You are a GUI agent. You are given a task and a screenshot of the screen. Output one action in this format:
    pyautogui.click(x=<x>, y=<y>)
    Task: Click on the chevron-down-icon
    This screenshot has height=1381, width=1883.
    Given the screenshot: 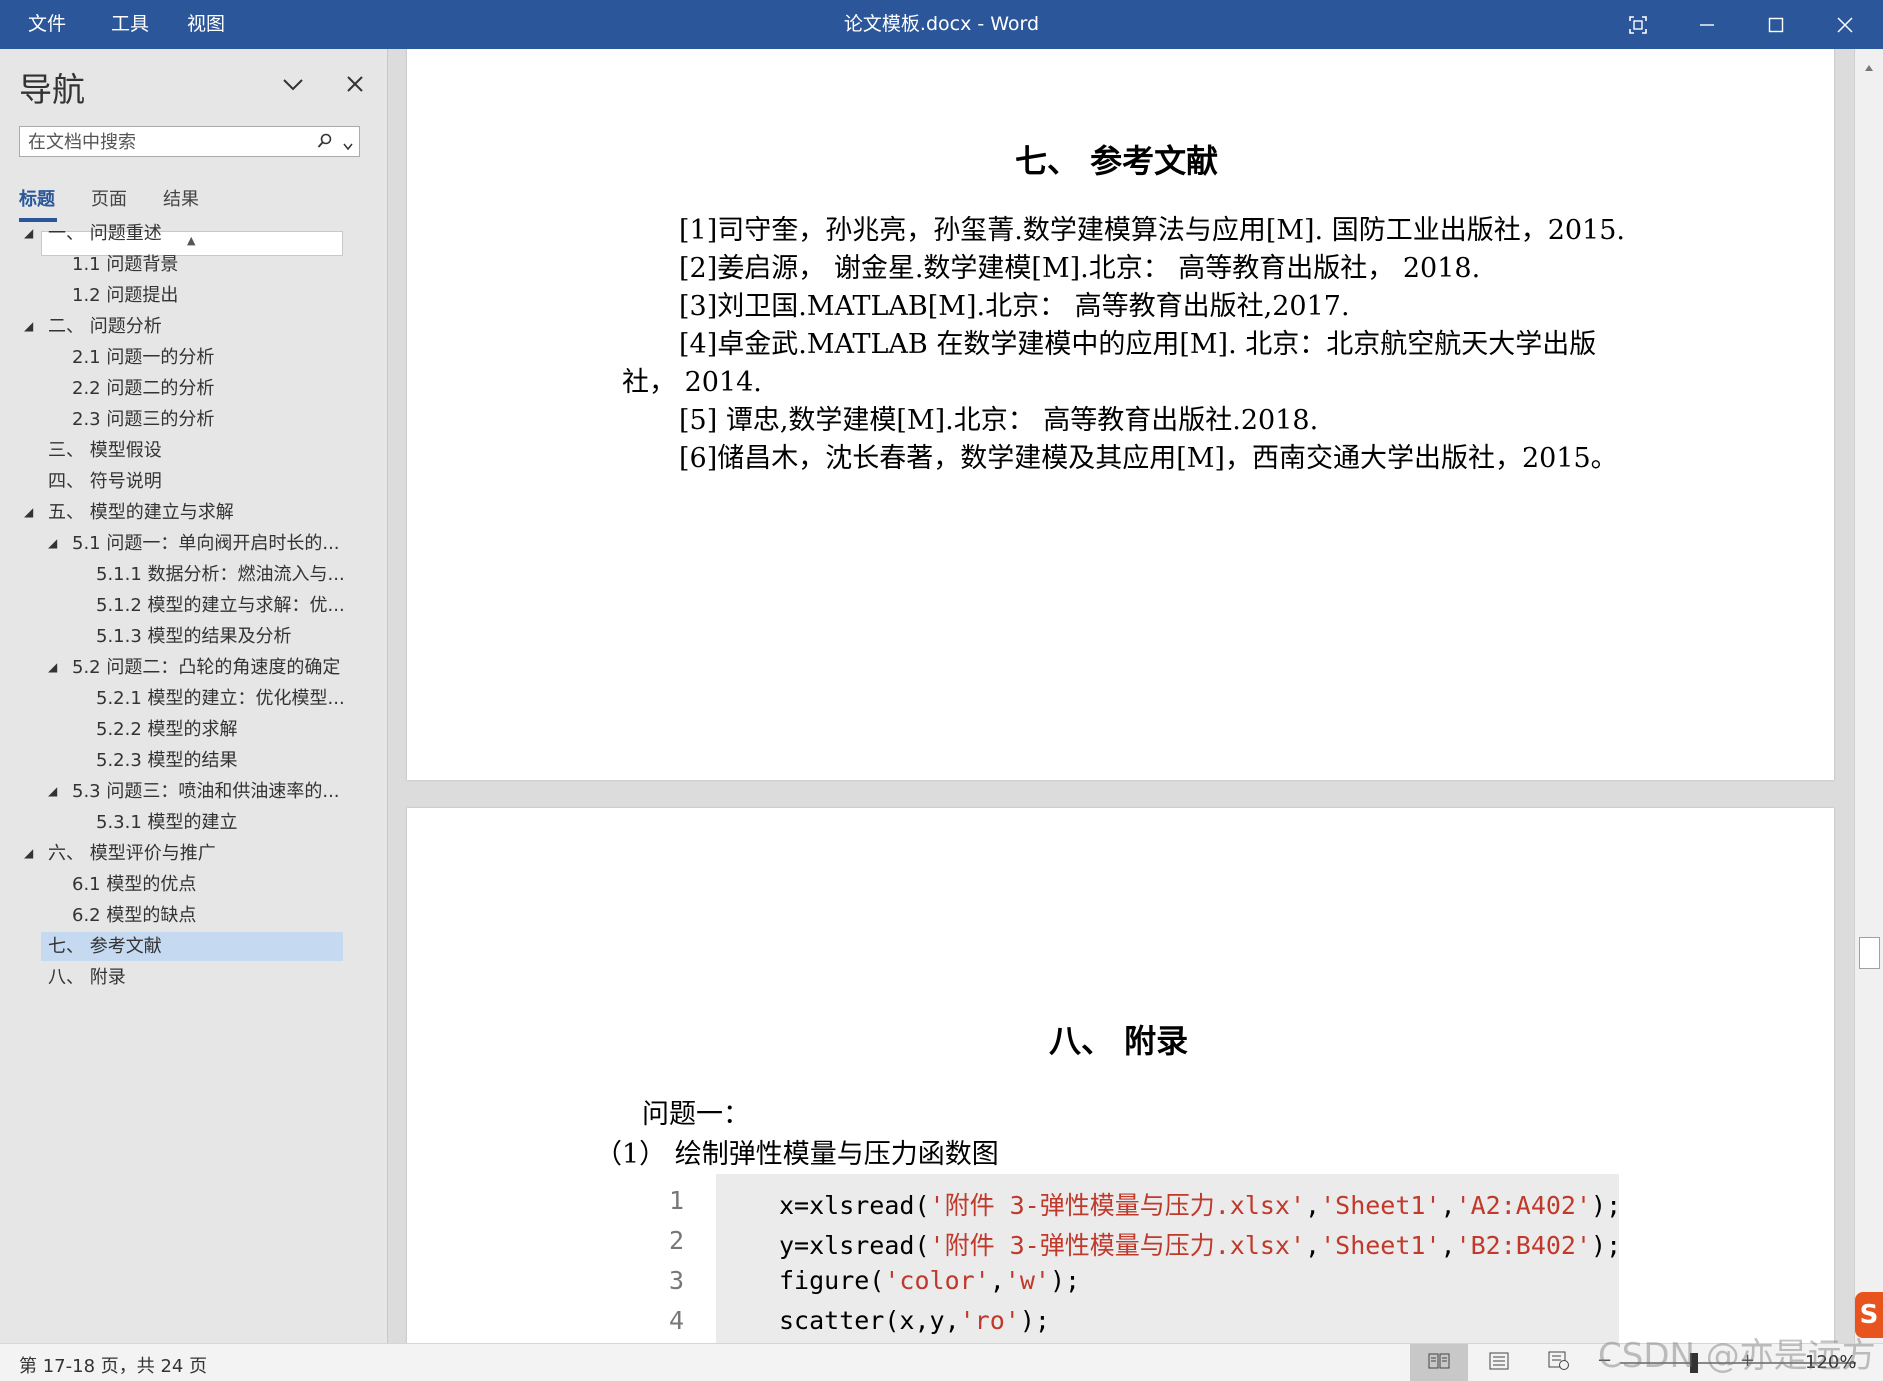 What is the action you would take?
    pyautogui.click(x=293, y=91)
    